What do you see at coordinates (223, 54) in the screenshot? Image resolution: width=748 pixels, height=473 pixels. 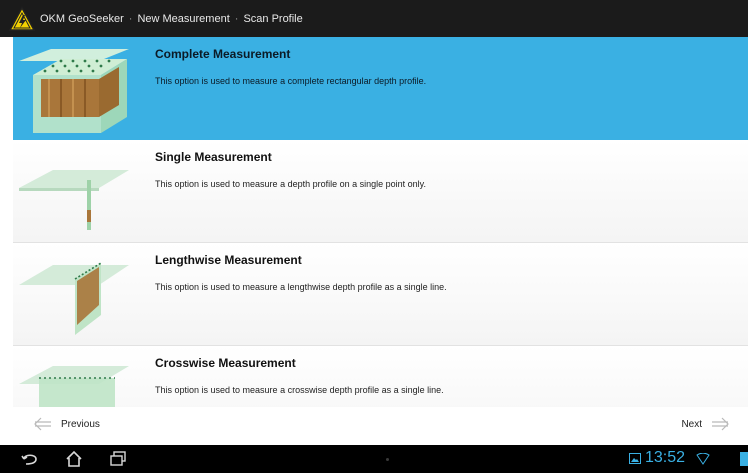 I see `option-title: Complete Measurement` at bounding box center [223, 54].